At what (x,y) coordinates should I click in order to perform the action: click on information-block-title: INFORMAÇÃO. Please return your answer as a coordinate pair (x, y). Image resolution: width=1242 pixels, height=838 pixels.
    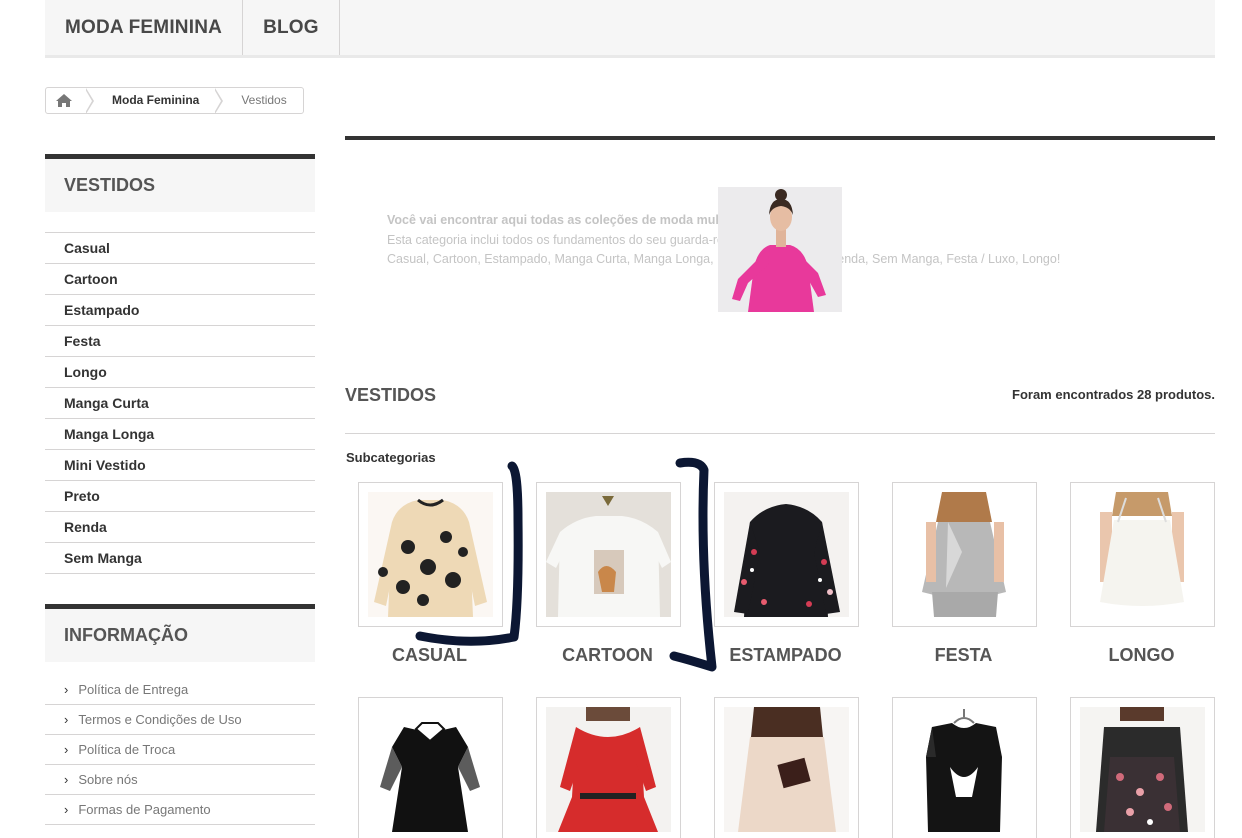
    Looking at the image, I should click on (180, 633).